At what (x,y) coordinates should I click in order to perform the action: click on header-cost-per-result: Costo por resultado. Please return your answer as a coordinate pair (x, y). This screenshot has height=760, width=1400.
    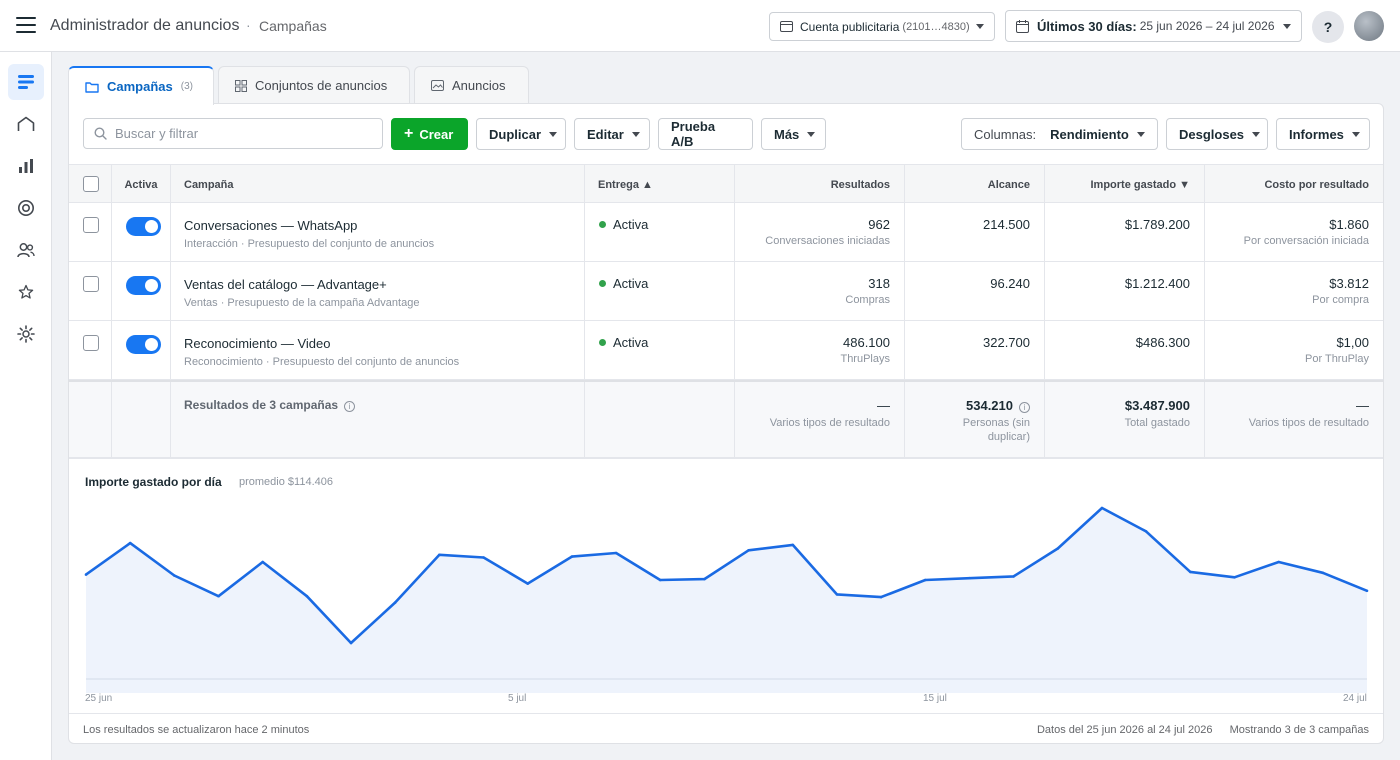
    Looking at the image, I should click on (1294, 183).